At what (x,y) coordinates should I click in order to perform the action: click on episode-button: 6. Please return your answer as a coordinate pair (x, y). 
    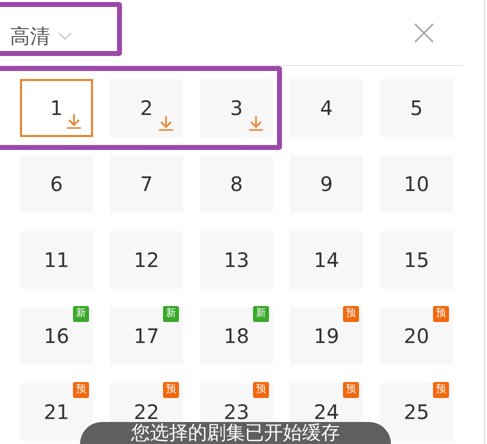
    Looking at the image, I should click on (56, 184).